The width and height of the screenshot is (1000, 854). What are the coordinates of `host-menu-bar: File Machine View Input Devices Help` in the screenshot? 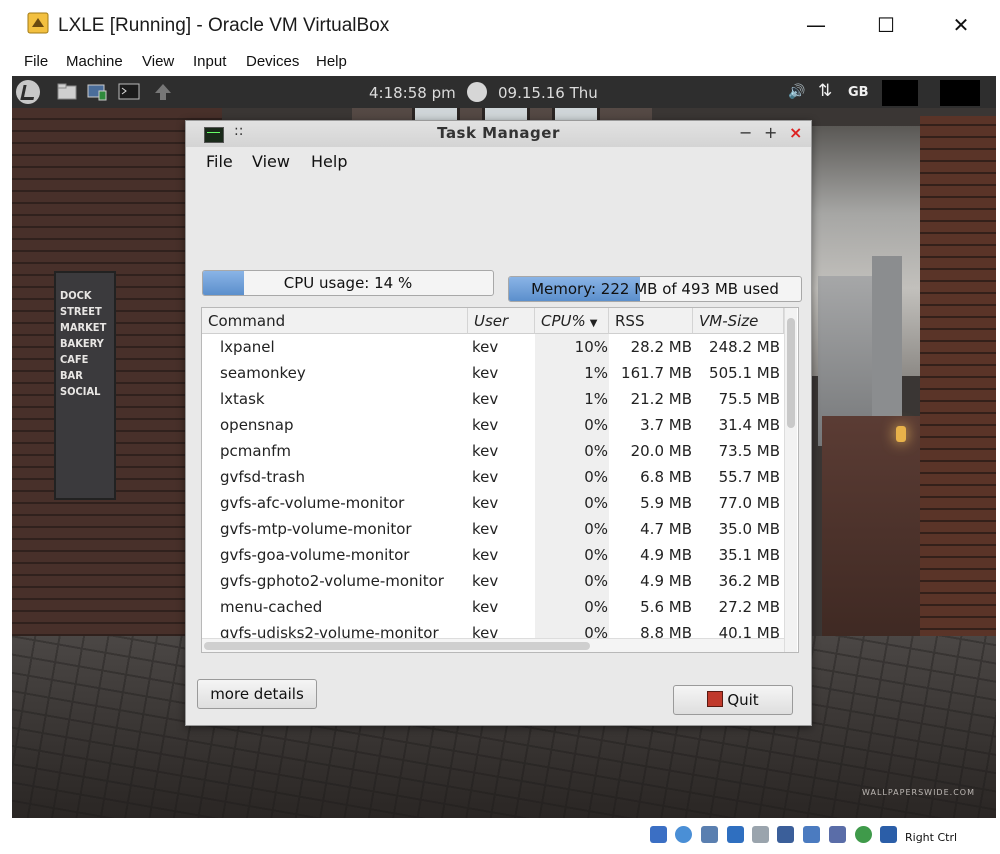 It's located at (500, 63).